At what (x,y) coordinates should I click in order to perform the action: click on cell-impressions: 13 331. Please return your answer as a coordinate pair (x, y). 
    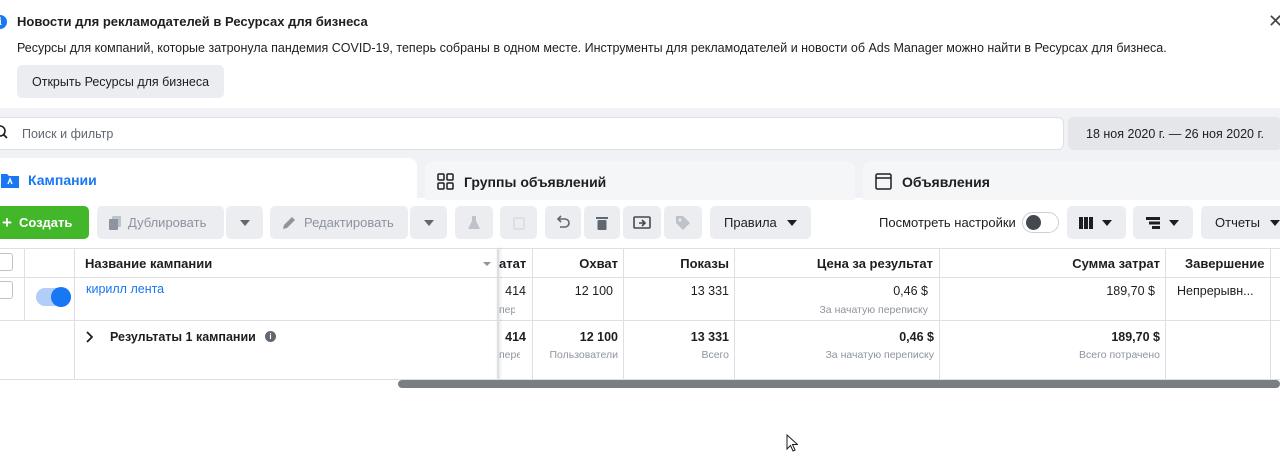
    Looking at the image, I should click on (709, 291).